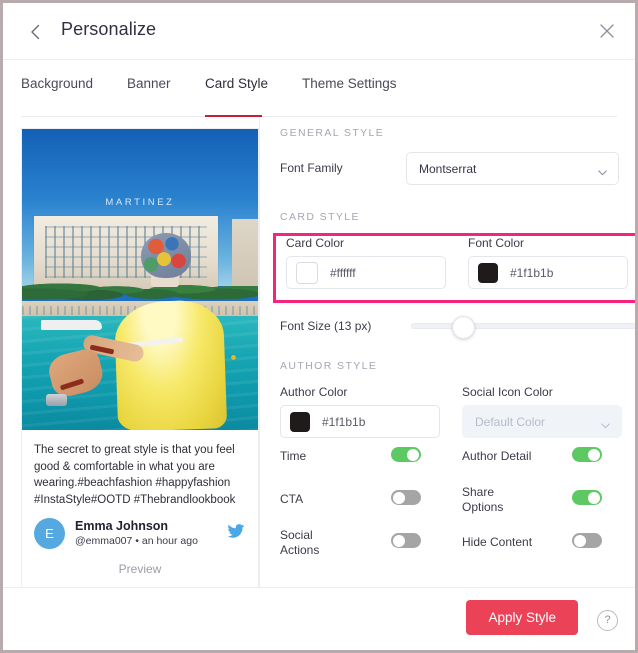  Describe the element at coordinates (463, 327) in the screenshot. I see `font-size-slider-thumb` at that location.